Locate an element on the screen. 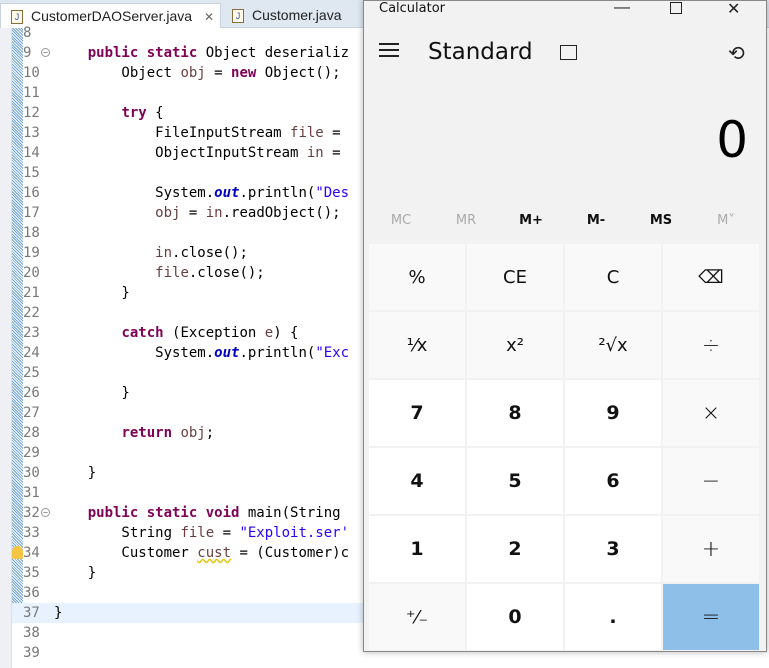  code-line: 20 file.close(); is located at coordinates (192, 273).